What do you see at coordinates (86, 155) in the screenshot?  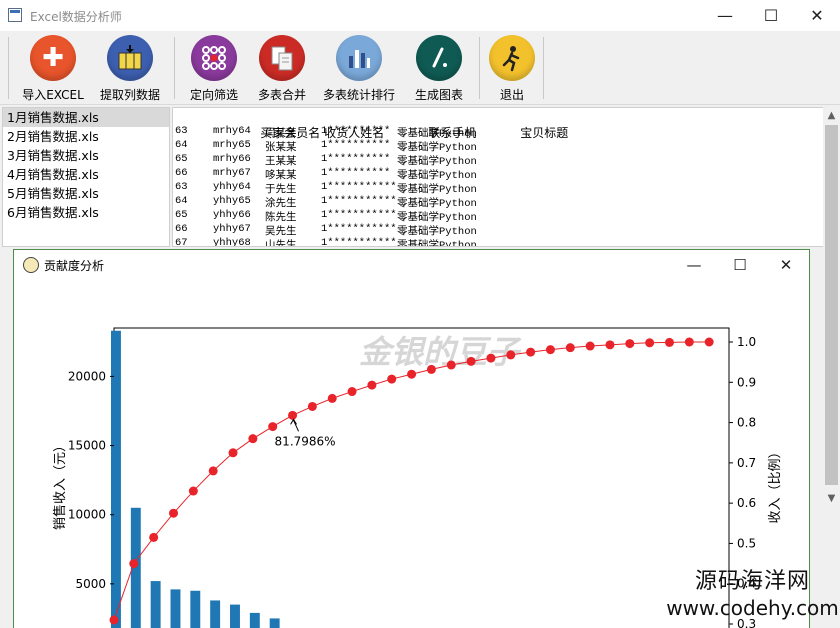 I see `file-list-item: 3月销售数据.xls` at bounding box center [86, 155].